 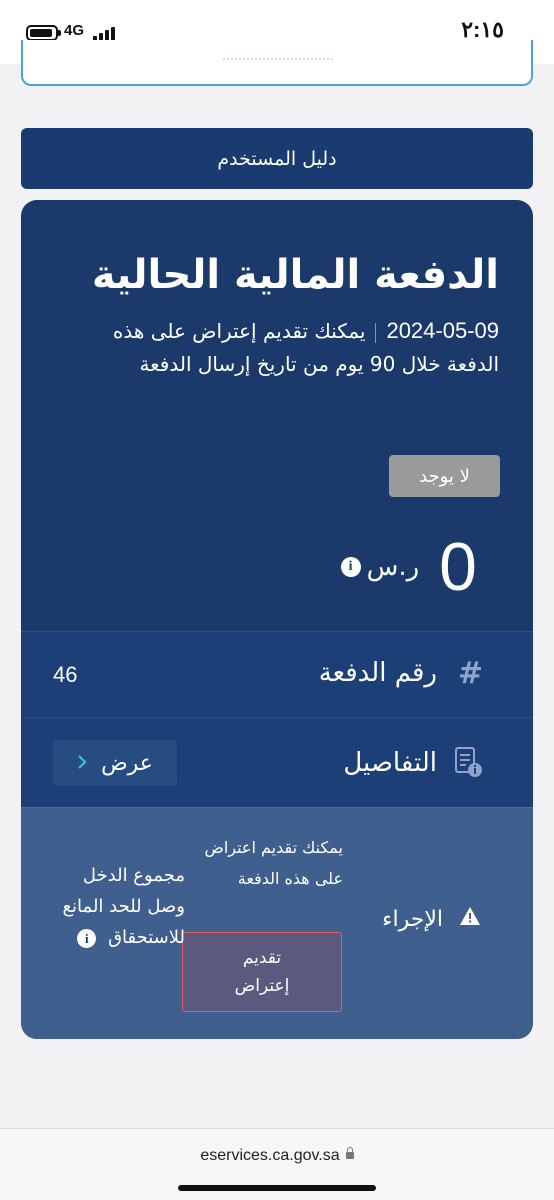 What do you see at coordinates (442, 330) in the screenshot?
I see `payment-date: 2024-05-09` at bounding box center [442, 330].